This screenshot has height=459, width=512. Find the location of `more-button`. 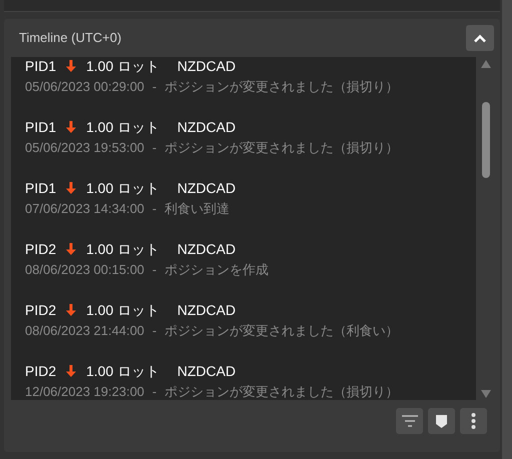

more-button is located at coordinates (473, 421).